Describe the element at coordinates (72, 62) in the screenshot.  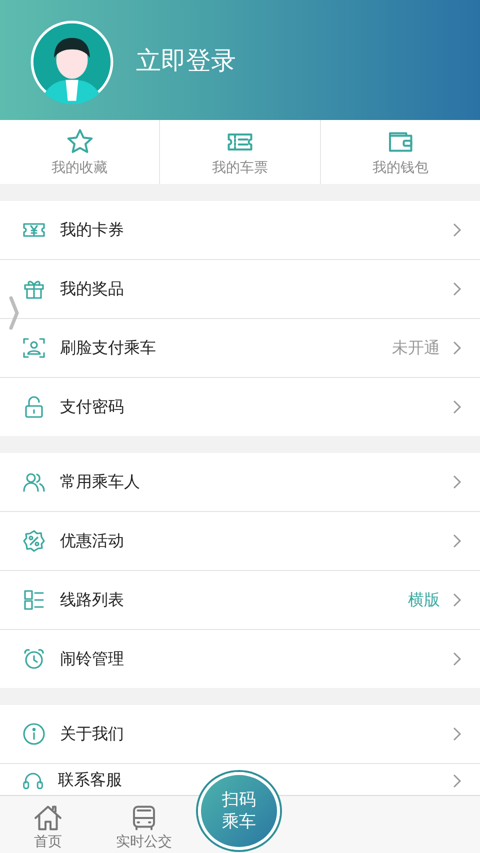
I see `avatar-icon` at that location.